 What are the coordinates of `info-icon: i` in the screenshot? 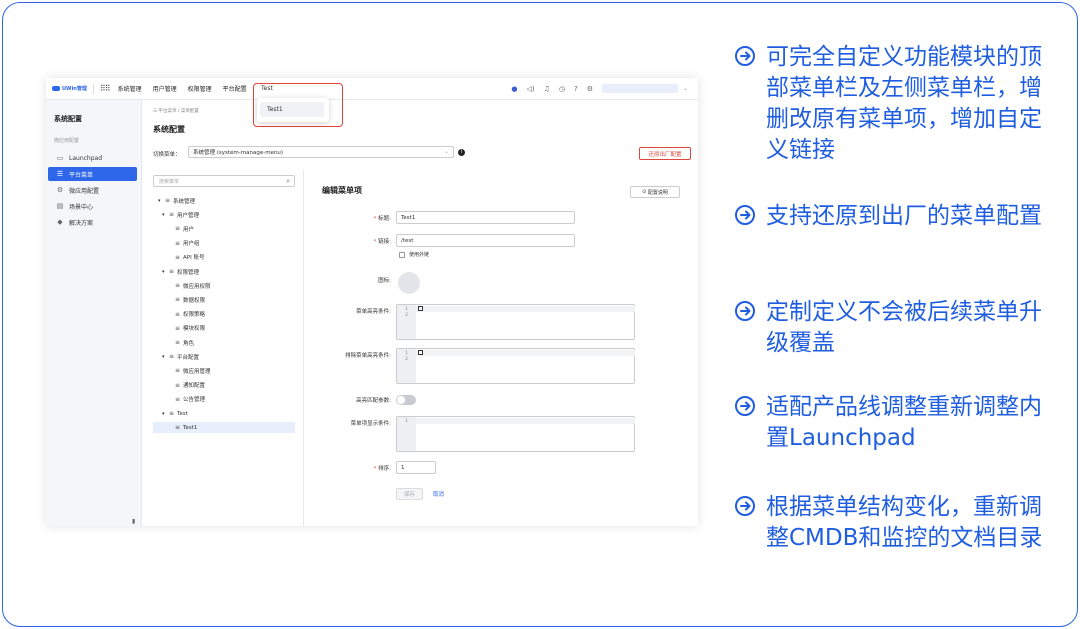 It's located at (461, 152).